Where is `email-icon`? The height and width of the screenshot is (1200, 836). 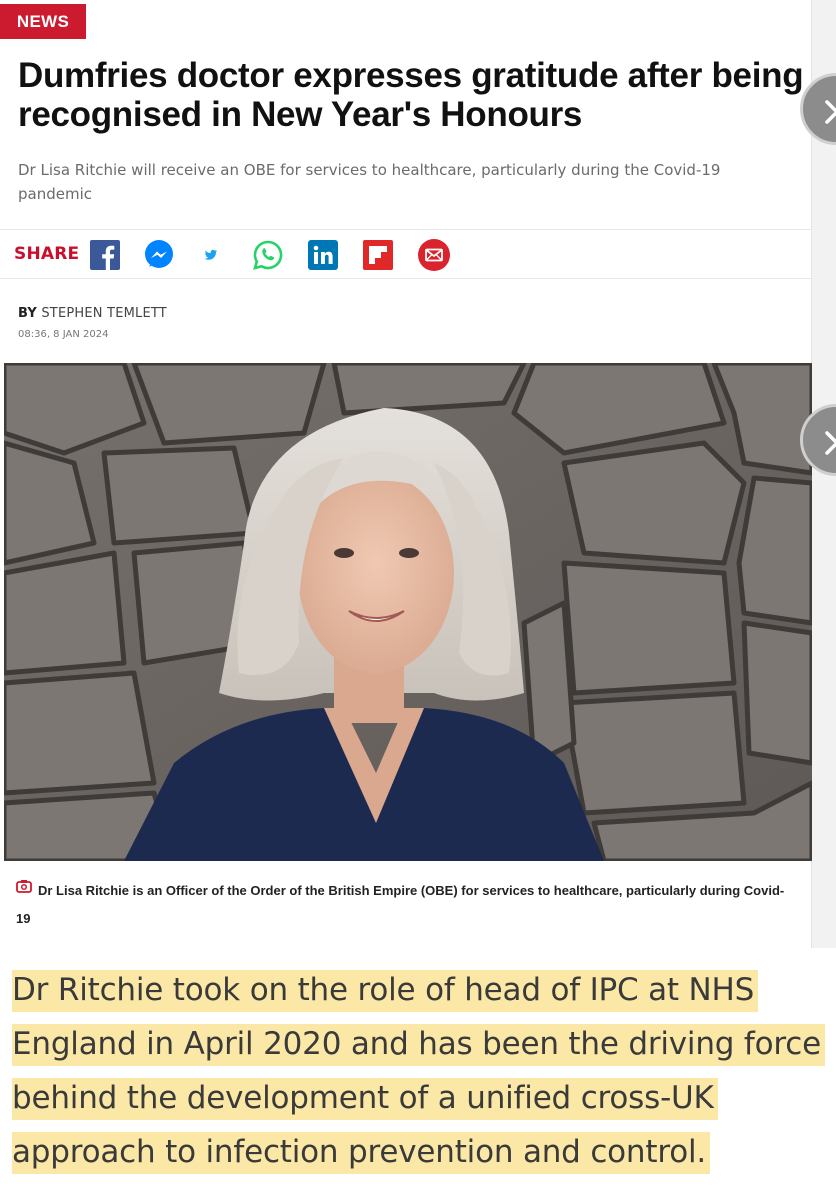
email-icon is located at coordinates (434, 255).